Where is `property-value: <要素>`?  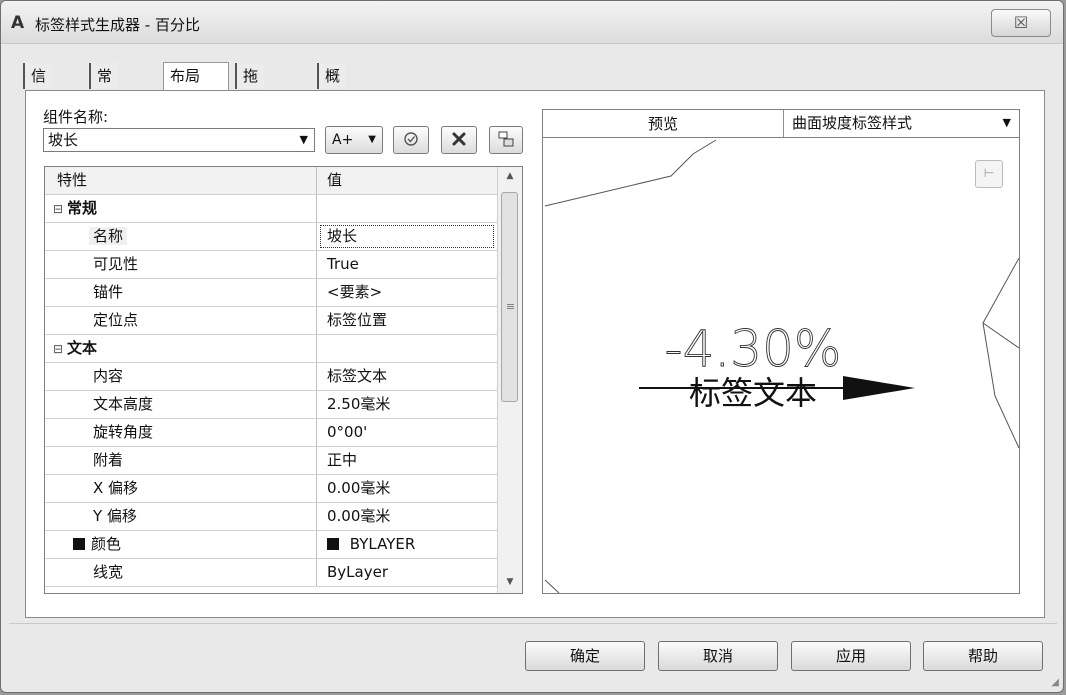
property-value: <要素> is located at coordinates (407, 292).